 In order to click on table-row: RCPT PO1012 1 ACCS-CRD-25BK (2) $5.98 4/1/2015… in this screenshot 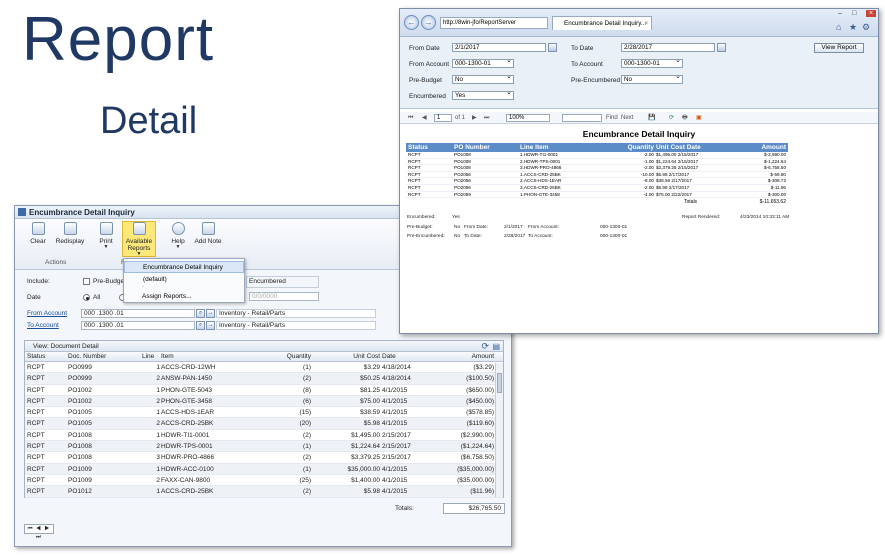, I will do `click(264, 492)`.